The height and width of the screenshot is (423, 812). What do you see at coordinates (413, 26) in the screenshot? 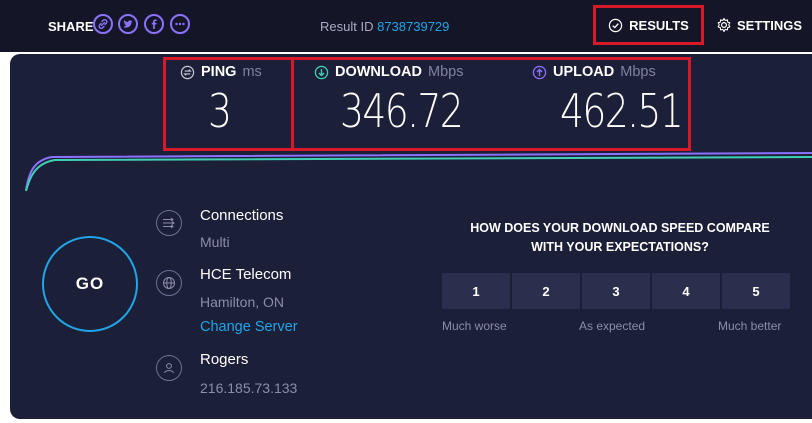
I see `result-id-link: 8738739729` at bounding box center [413, 26].